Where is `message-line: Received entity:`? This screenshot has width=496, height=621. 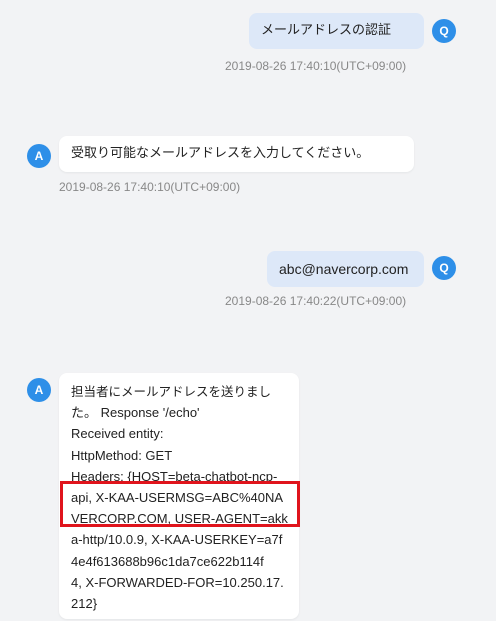
message-line: Received entity: is located at coordinates (117, 434).